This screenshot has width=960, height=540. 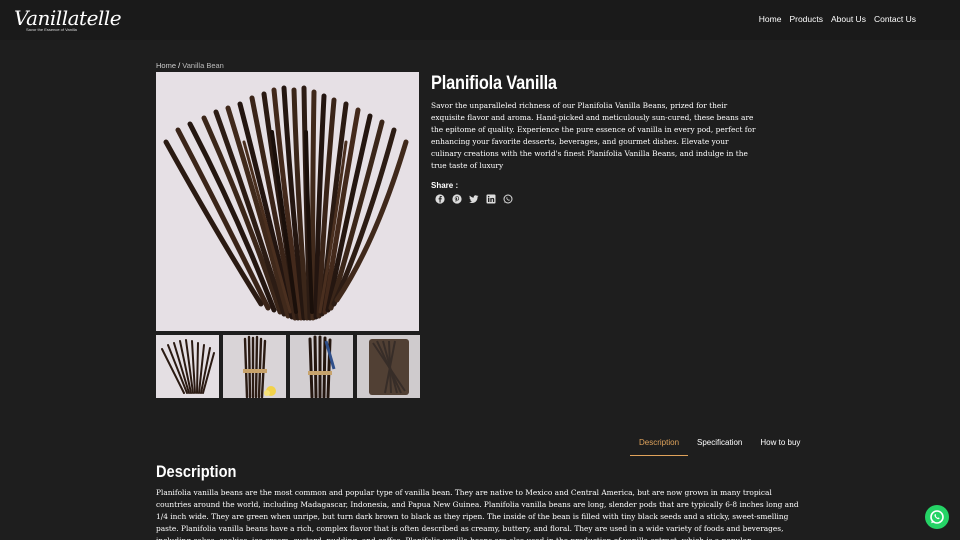 I want to click on pinterest-icon, so click(x=456, y=198).